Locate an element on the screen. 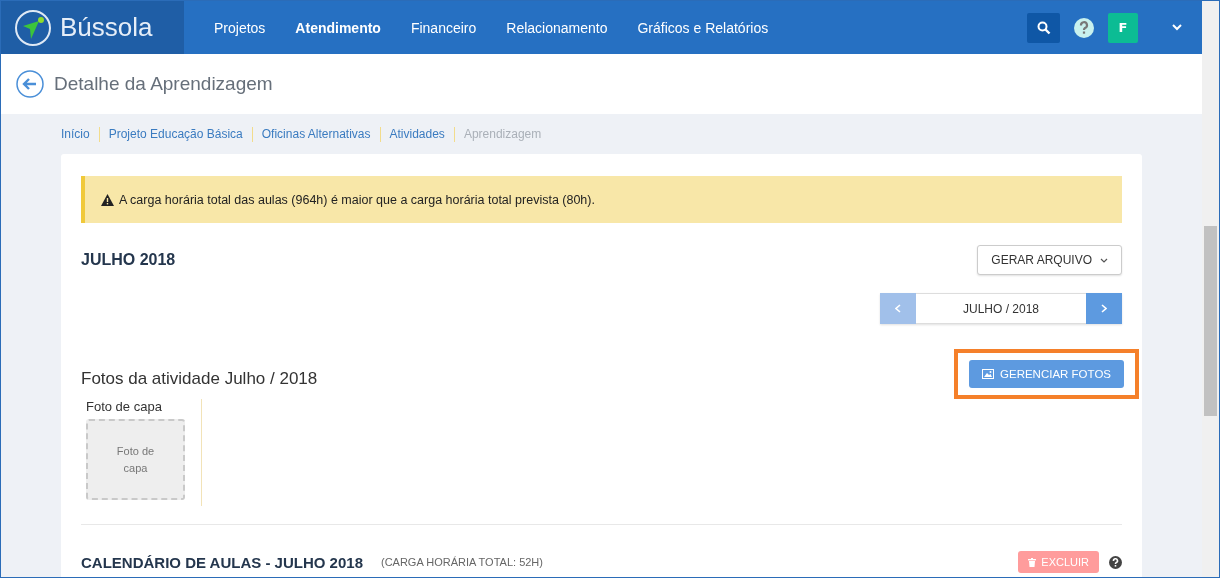 The image size is (1220, 578). logo-area: Bússola is located at coordinates (92, 27).